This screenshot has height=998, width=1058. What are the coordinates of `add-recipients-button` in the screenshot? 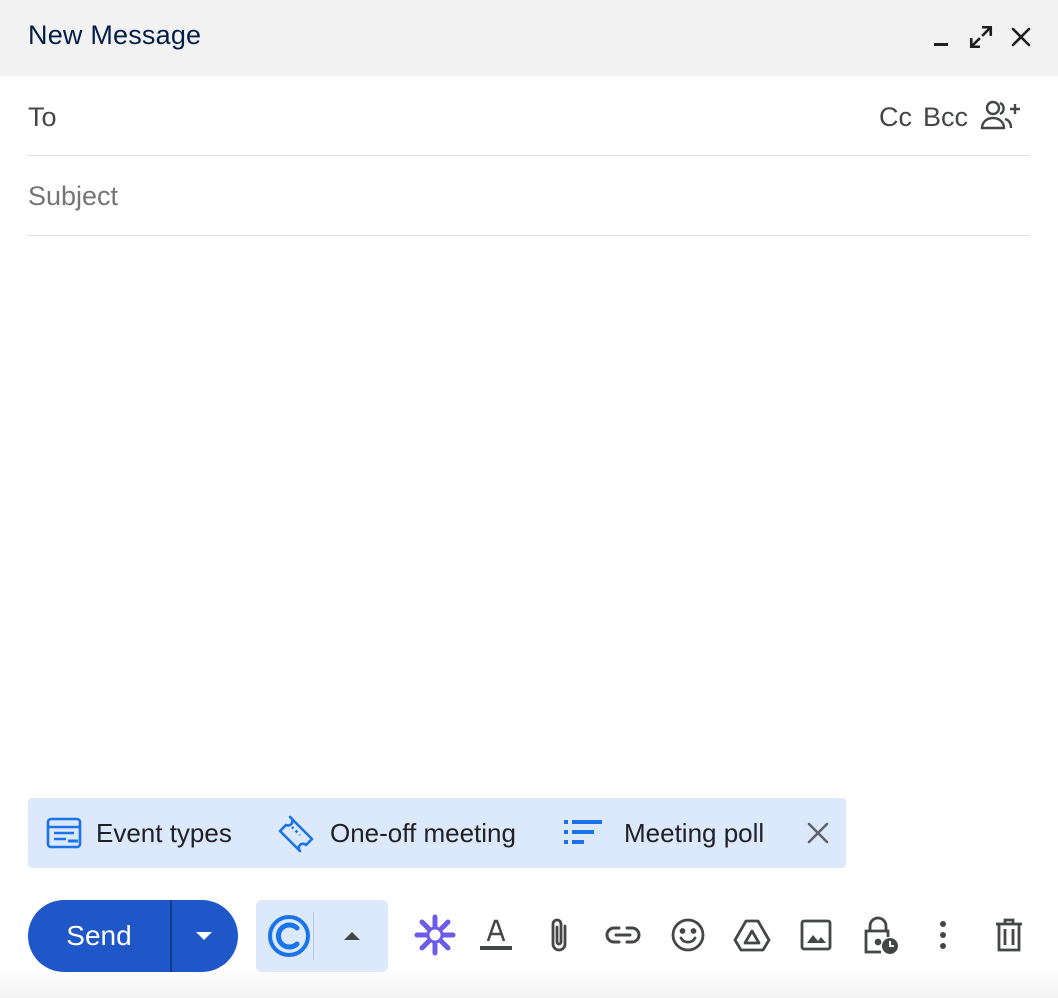 It's located at (1001, 115).